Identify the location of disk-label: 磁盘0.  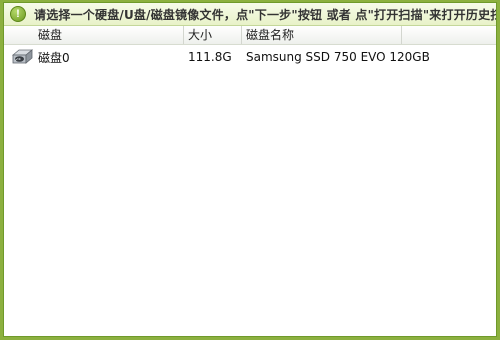
(54, 57).